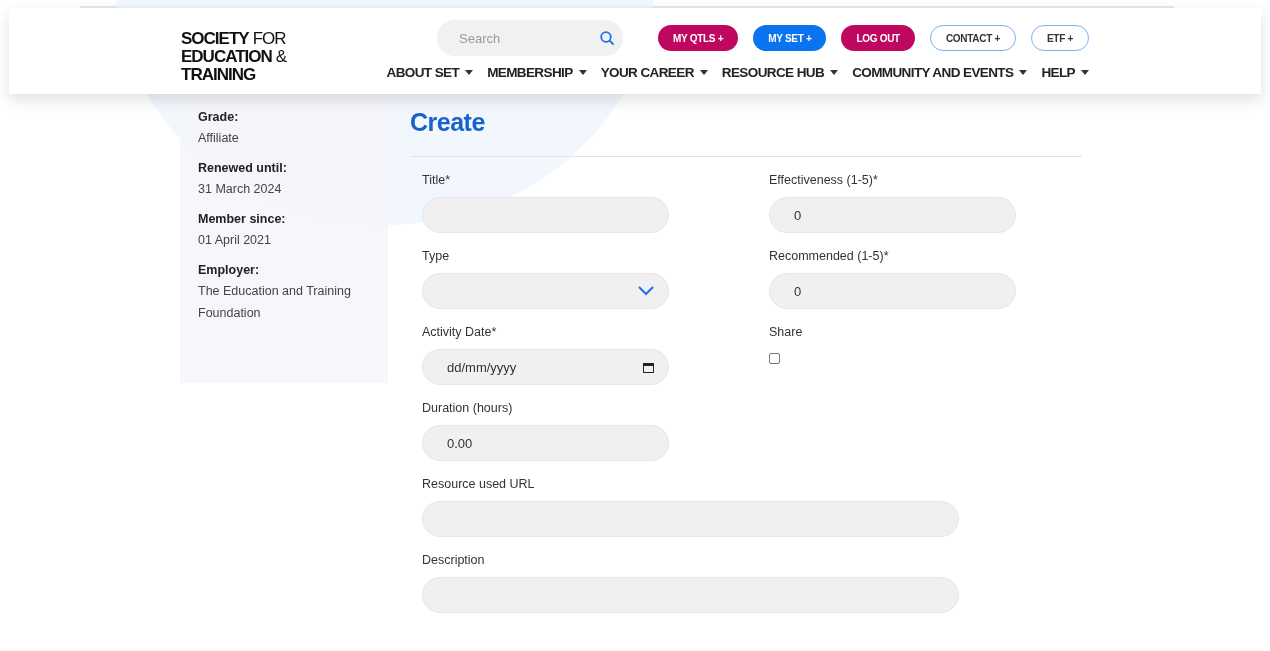 Image resolution: width=1270 pixels, height=651 pixels. What do you see at coordinates (243, 168) in the screenshot?
I see `detail-label: Renewed until:` at bounding box center [243, 168].